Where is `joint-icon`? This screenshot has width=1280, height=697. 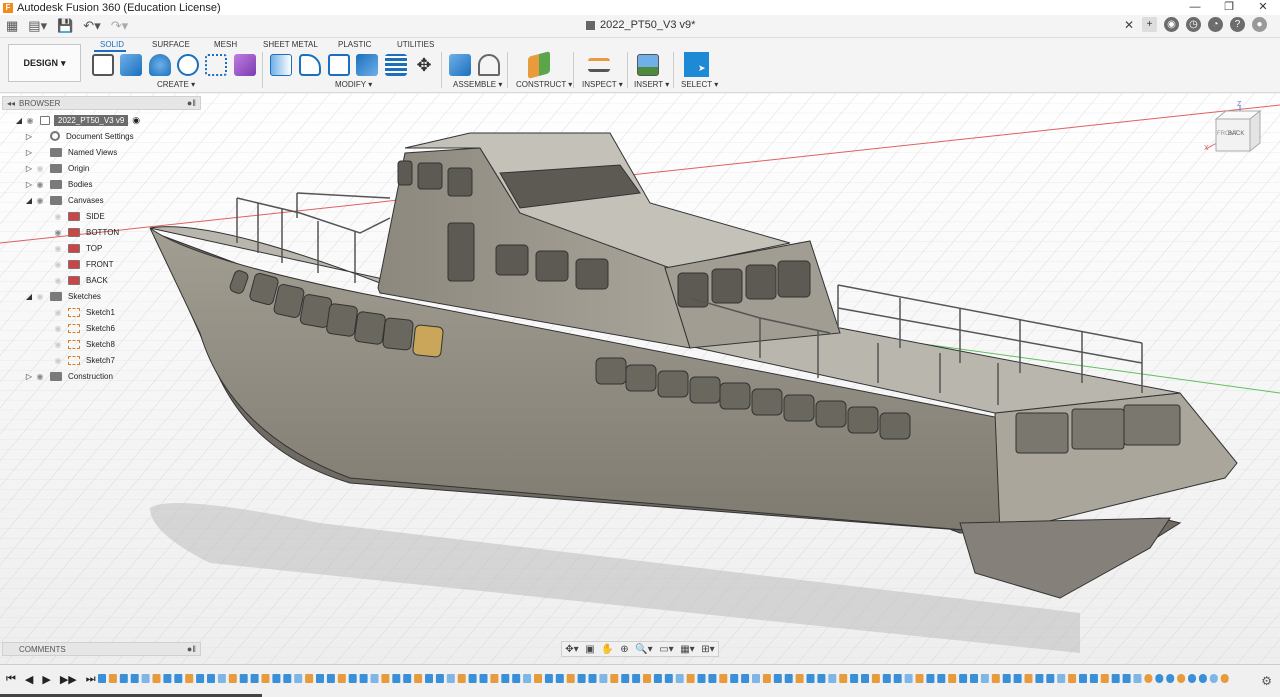 joint-icon is located at coordinates (489, 65).